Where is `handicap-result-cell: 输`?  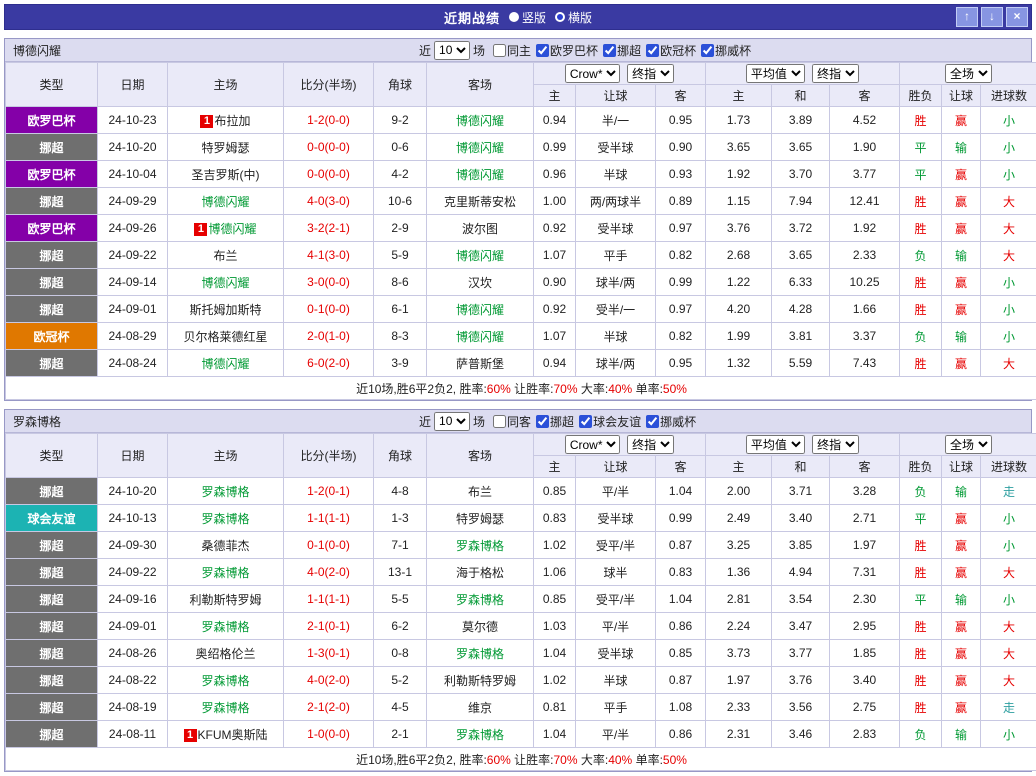
handicap-result-cell: 输 is located at coordinates (961, 147).